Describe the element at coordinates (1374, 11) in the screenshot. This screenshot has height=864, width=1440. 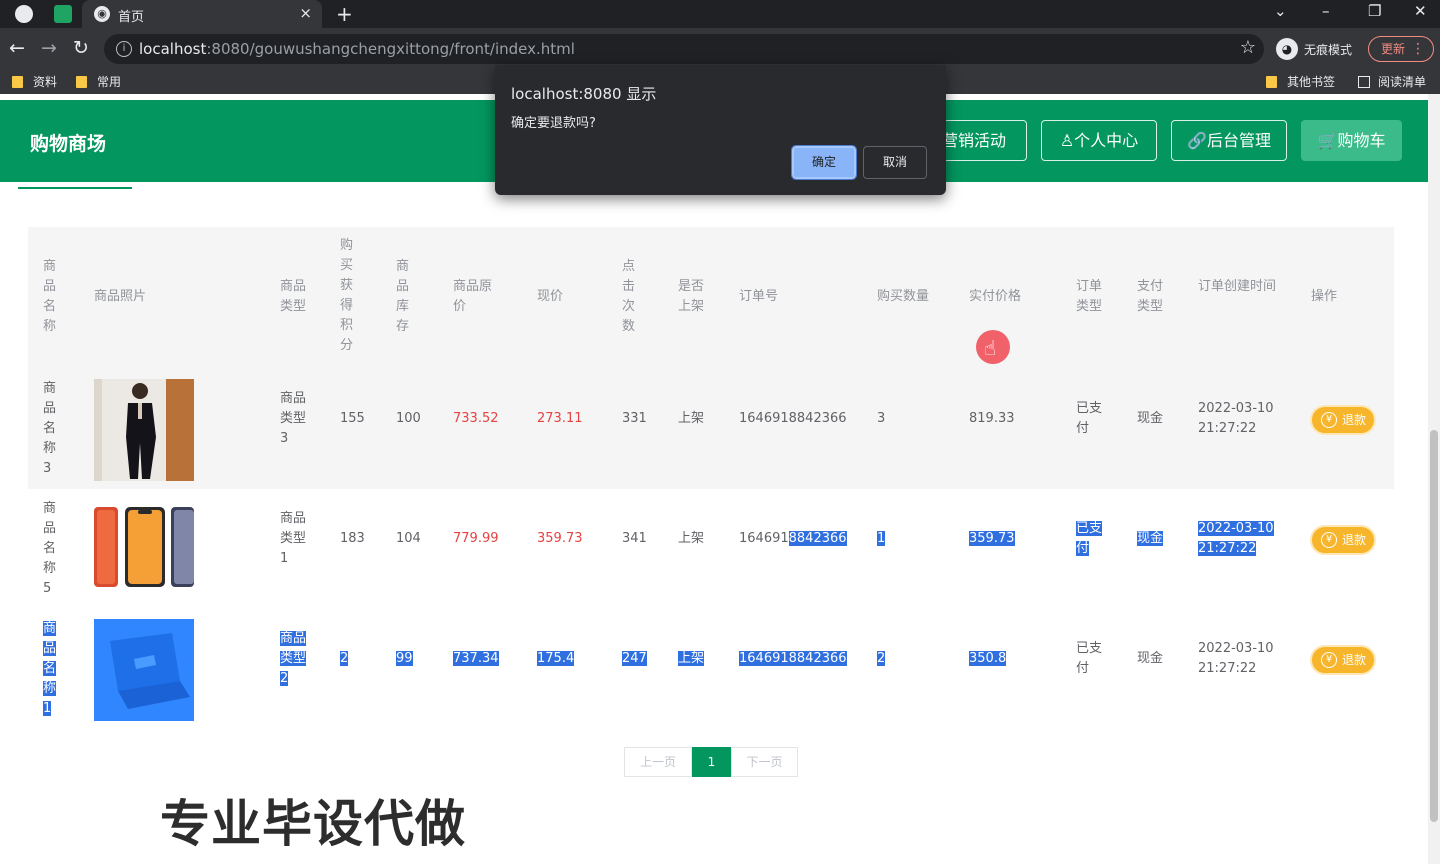
I see `restore-icon: ❐` at that location.